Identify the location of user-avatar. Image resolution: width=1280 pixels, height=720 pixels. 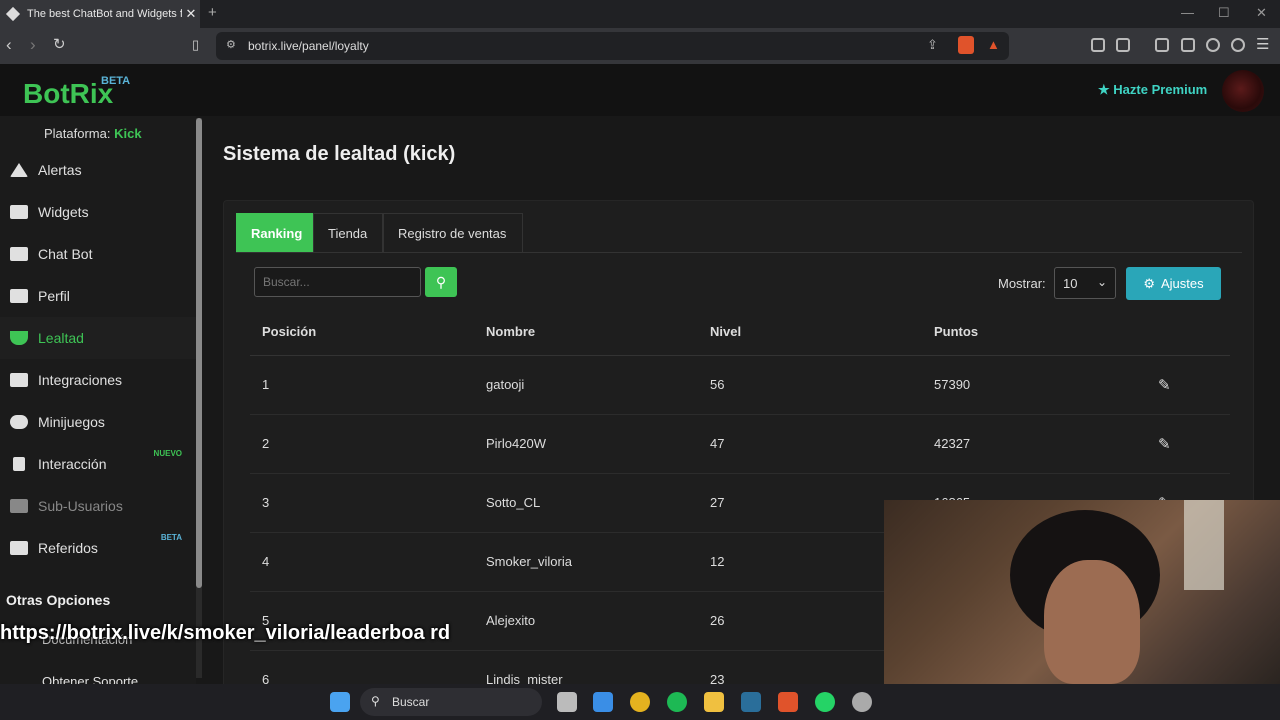
(1243, 91).